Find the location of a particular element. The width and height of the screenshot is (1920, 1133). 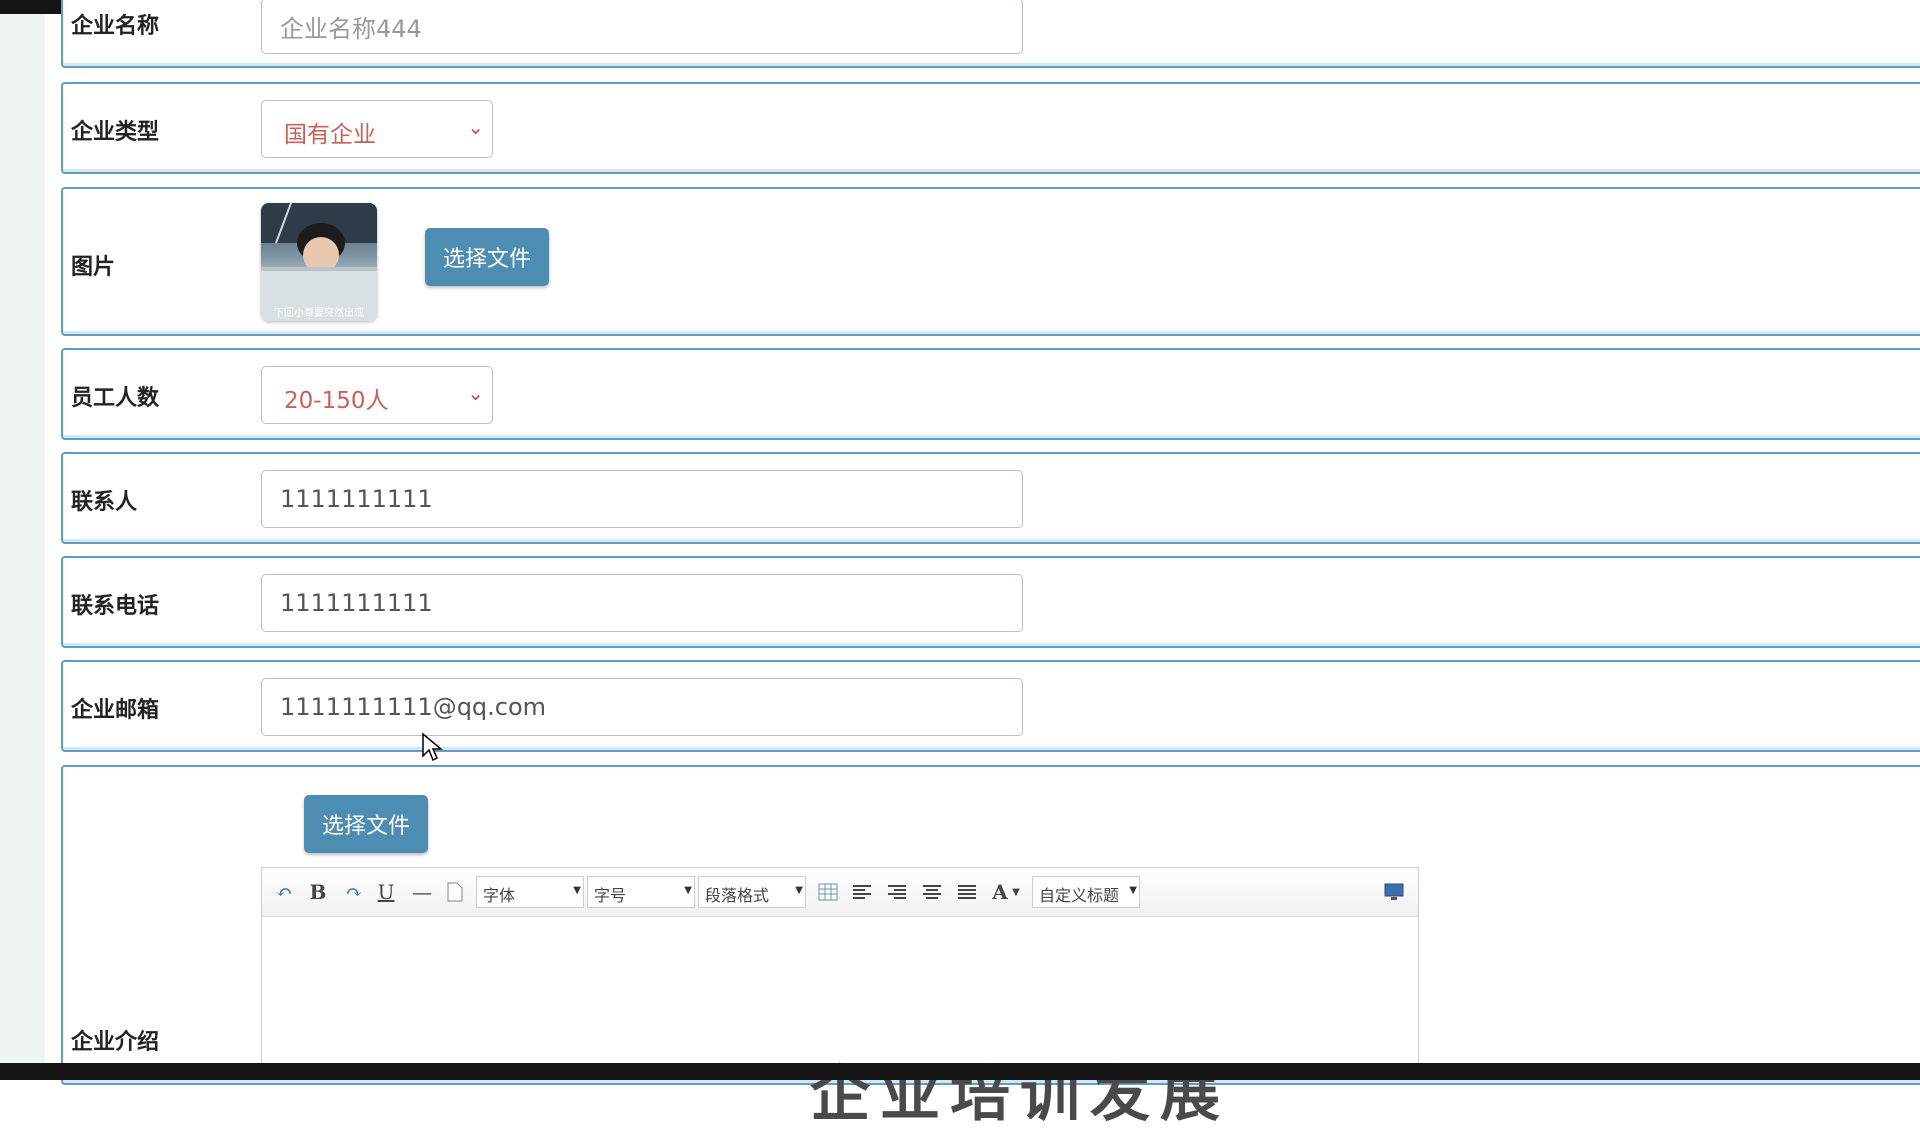

employee-count-label: 员工人数 is located at coordinates (115, 398).